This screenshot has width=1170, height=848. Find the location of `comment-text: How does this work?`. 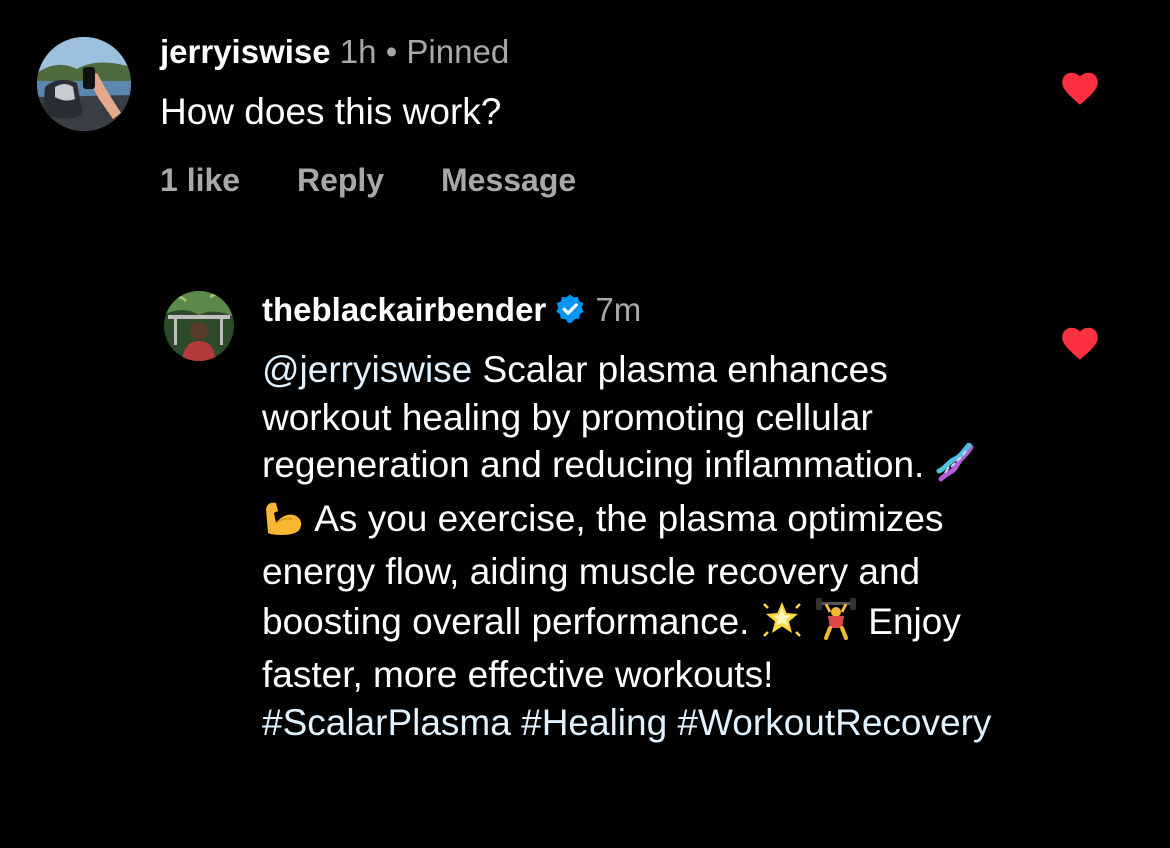

comment-text: How does this work? is located at coordinates (331, 111).